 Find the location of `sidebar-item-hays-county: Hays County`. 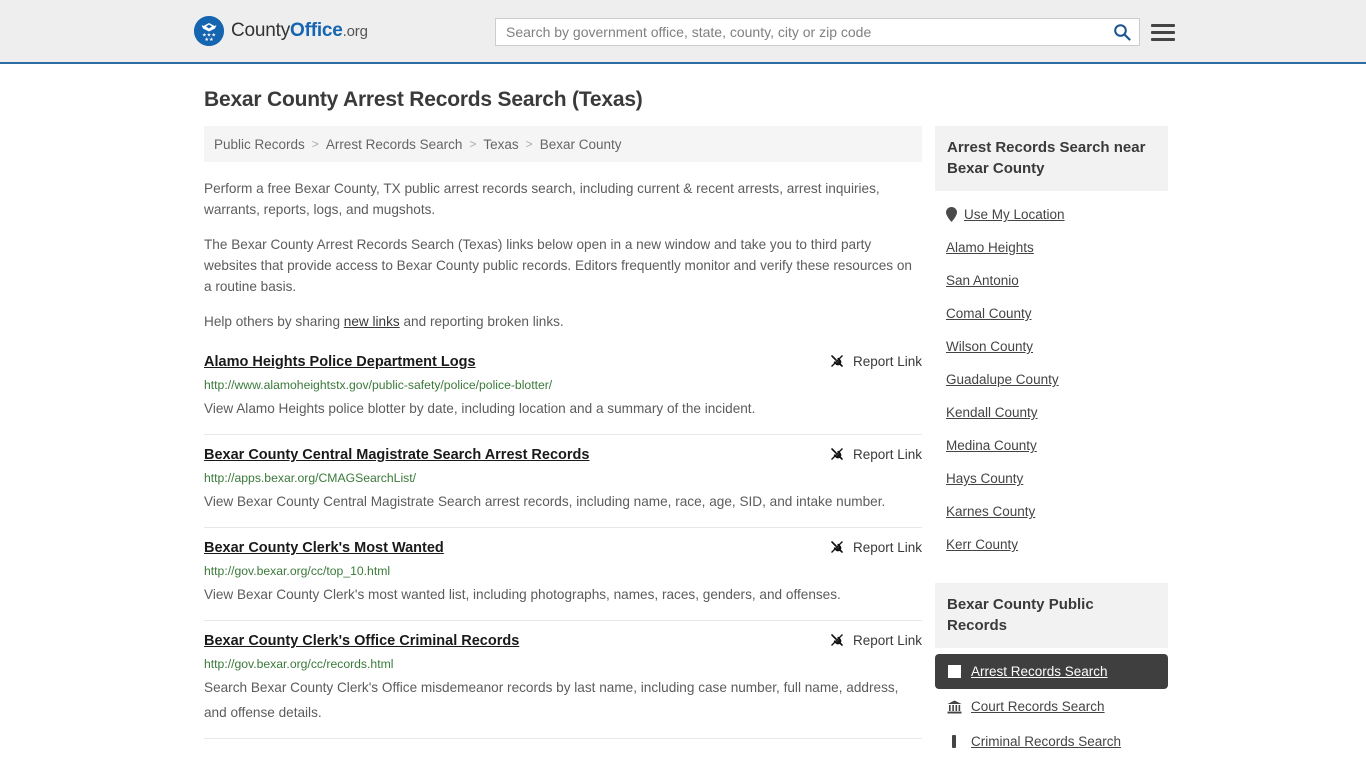

sidebar-item-hays-county: Hays County is located at coordinates (1051, 478).